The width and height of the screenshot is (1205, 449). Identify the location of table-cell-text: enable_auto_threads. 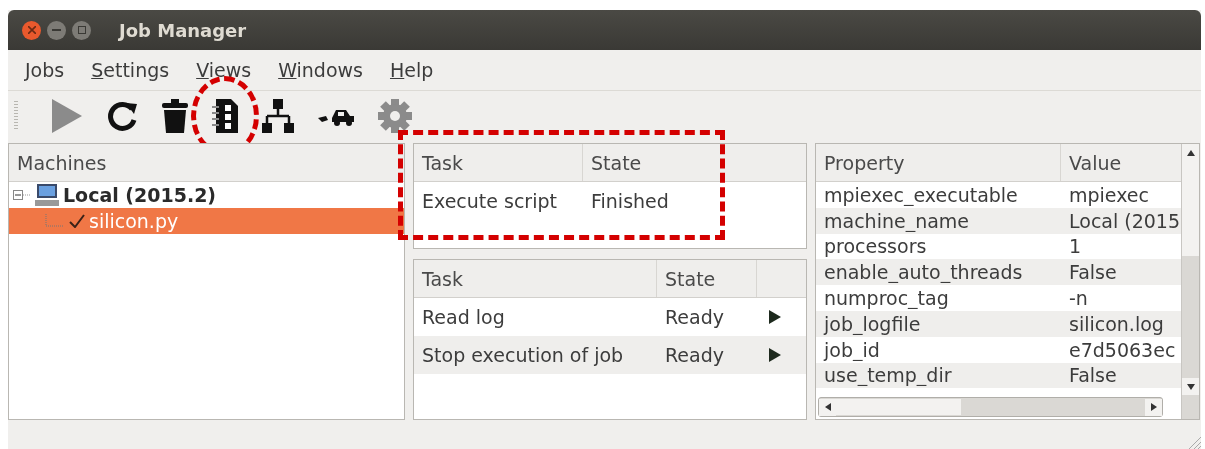
(923, 272).